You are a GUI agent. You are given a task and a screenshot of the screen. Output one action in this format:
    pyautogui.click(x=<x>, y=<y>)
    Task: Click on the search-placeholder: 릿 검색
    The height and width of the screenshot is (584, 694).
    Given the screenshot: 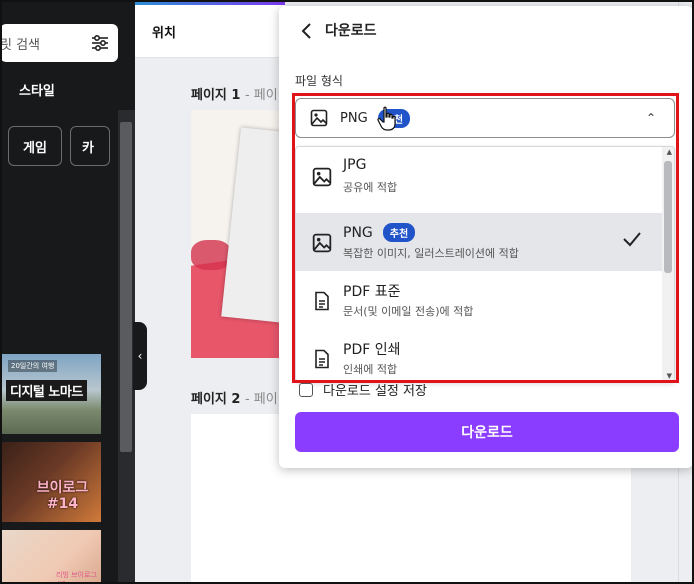 What is the action you would take?
    pyautogui.click(x=20, y=45)
    